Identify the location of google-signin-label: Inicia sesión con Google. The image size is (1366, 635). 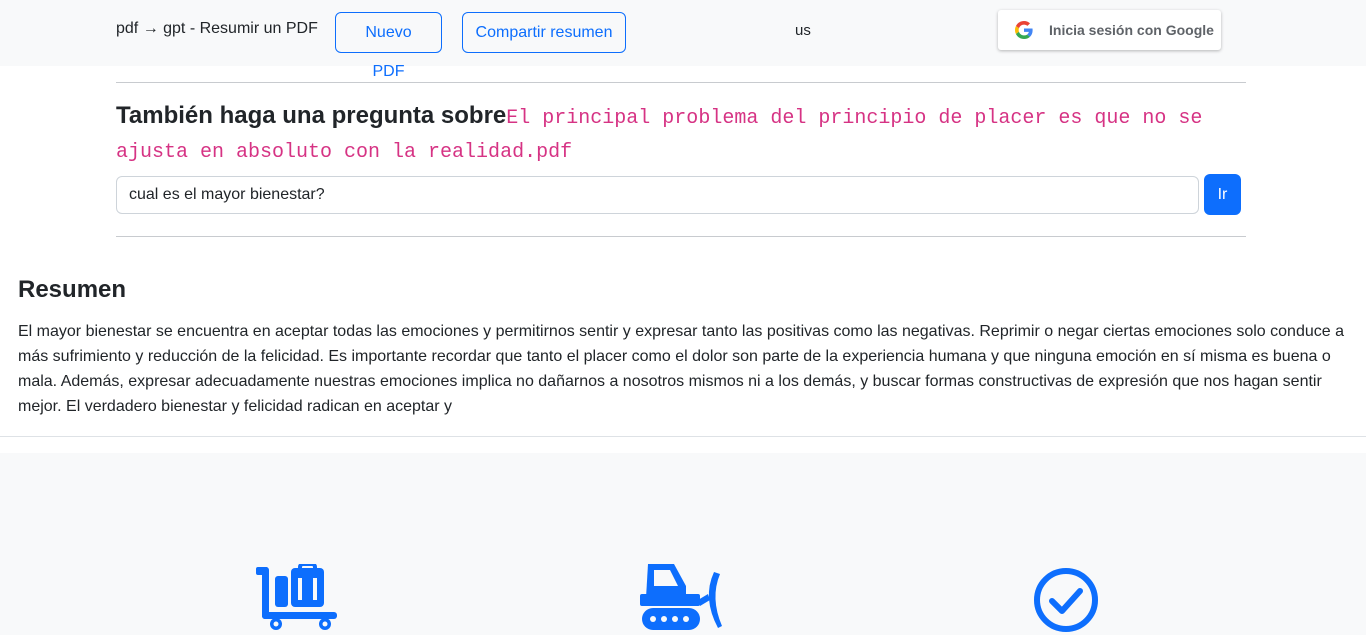
(1131, 30).